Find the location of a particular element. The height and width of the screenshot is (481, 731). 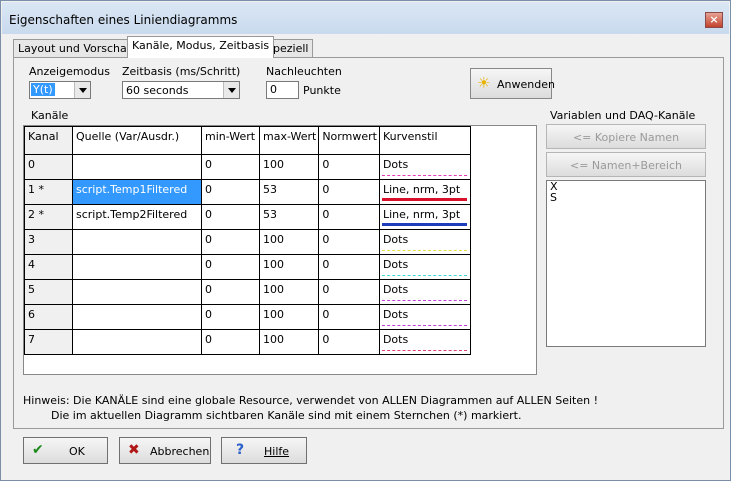

table-row: 0 0 100 0 Dots is located at coordinates (247, 167).